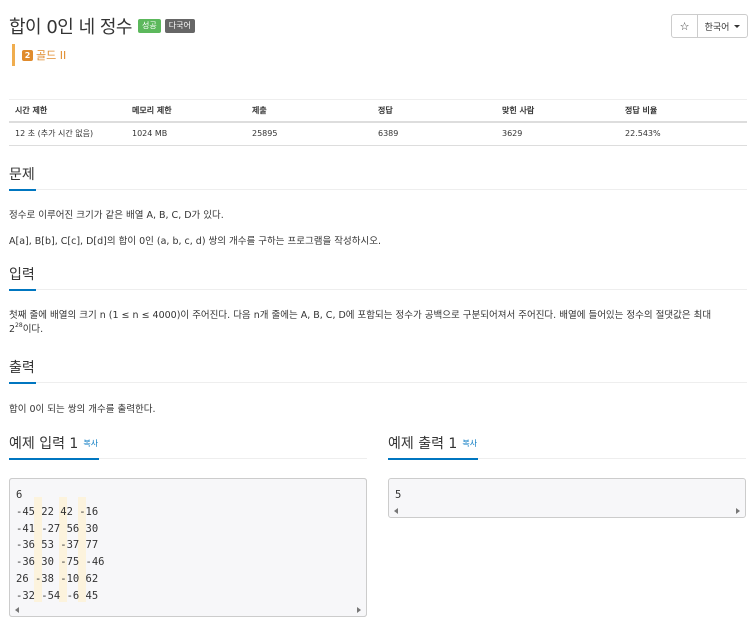 This screenshot has width=750, height=628. Describe the element at coordinates (67, 111) in the screenshot. I see `header-time-limit: 시간 제한` at that location.